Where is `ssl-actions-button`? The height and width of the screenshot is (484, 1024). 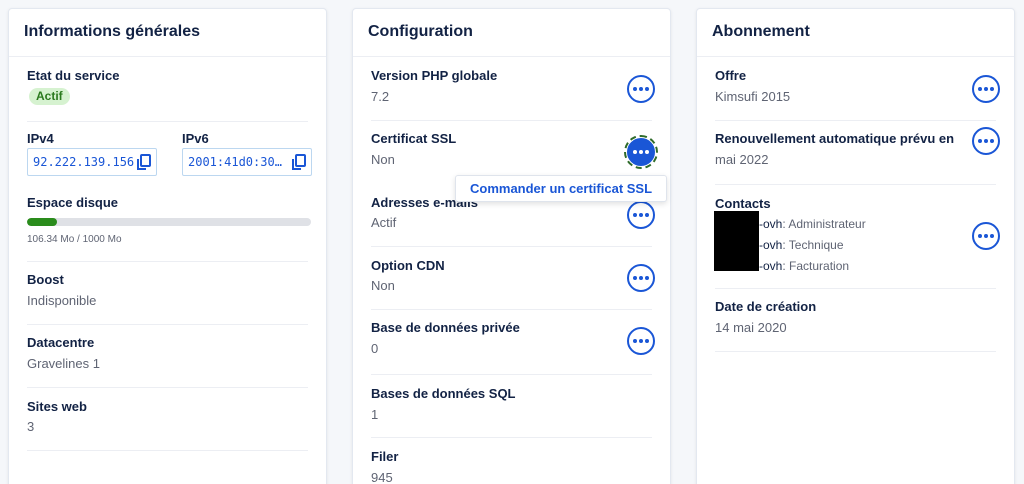
ssl-actions-button is located at coordinates (641, 152).